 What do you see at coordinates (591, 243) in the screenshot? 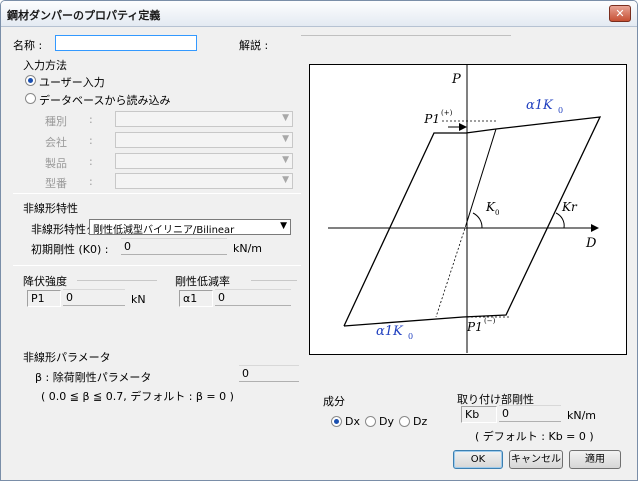
I see `axis-d-label: D` at bounding box center [591, 243].